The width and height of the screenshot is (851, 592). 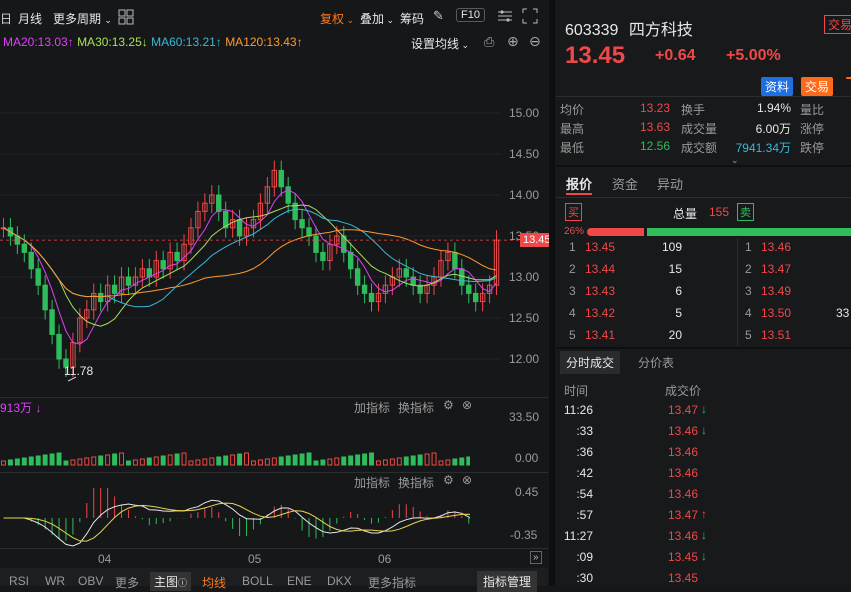 What do you see at coordinates (126, 18) in the screenshot?
I see `grid-layout-icon` at bounding box center [126, 18].